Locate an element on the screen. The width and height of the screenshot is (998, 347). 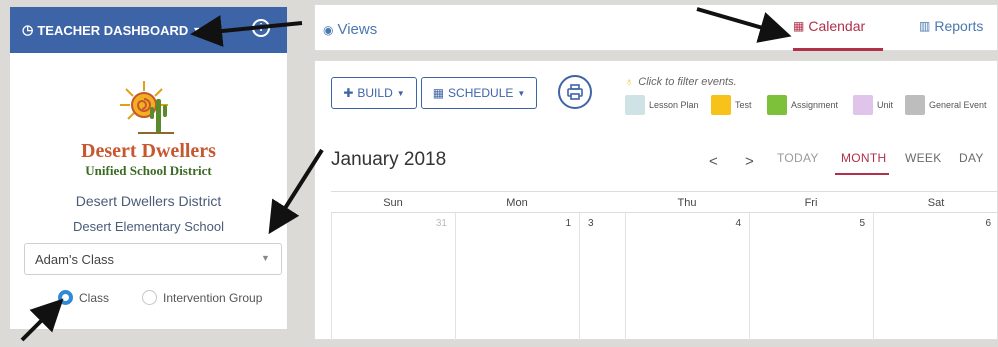
arrow-to-class-select is located at coordinates (296, 191).